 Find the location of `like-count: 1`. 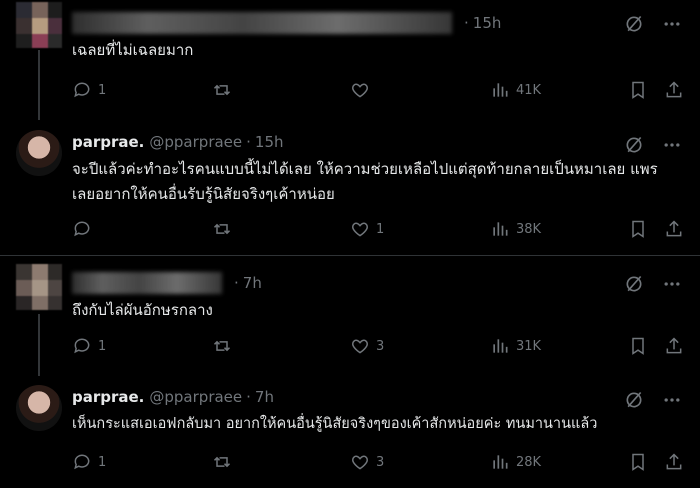

like-count: 1 is located at coordinates (380, 229).